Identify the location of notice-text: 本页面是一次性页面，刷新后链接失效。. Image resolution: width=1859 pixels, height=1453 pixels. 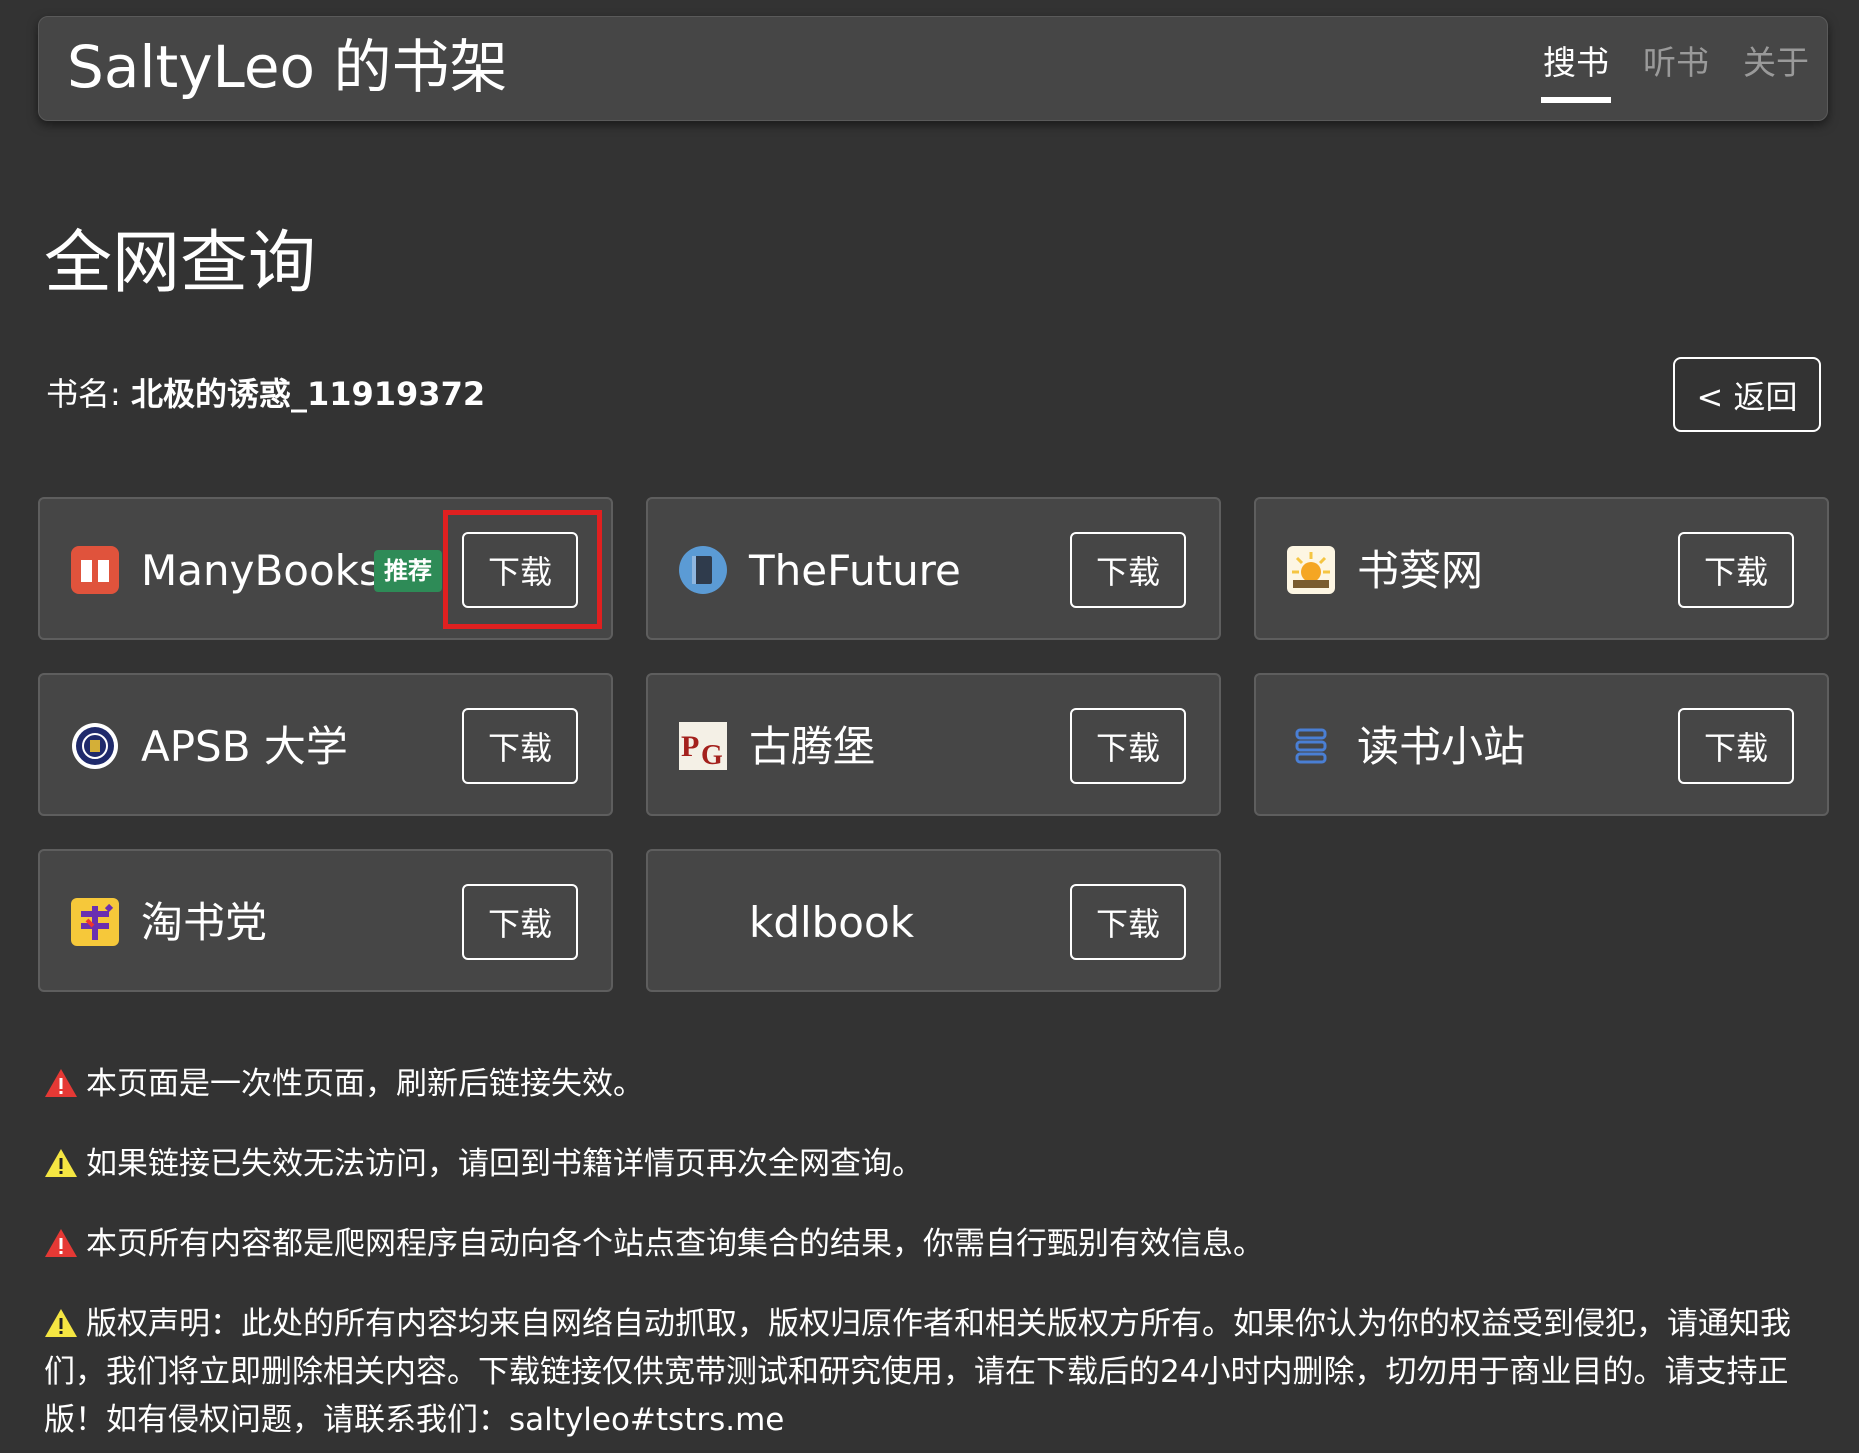
(365, 1084).